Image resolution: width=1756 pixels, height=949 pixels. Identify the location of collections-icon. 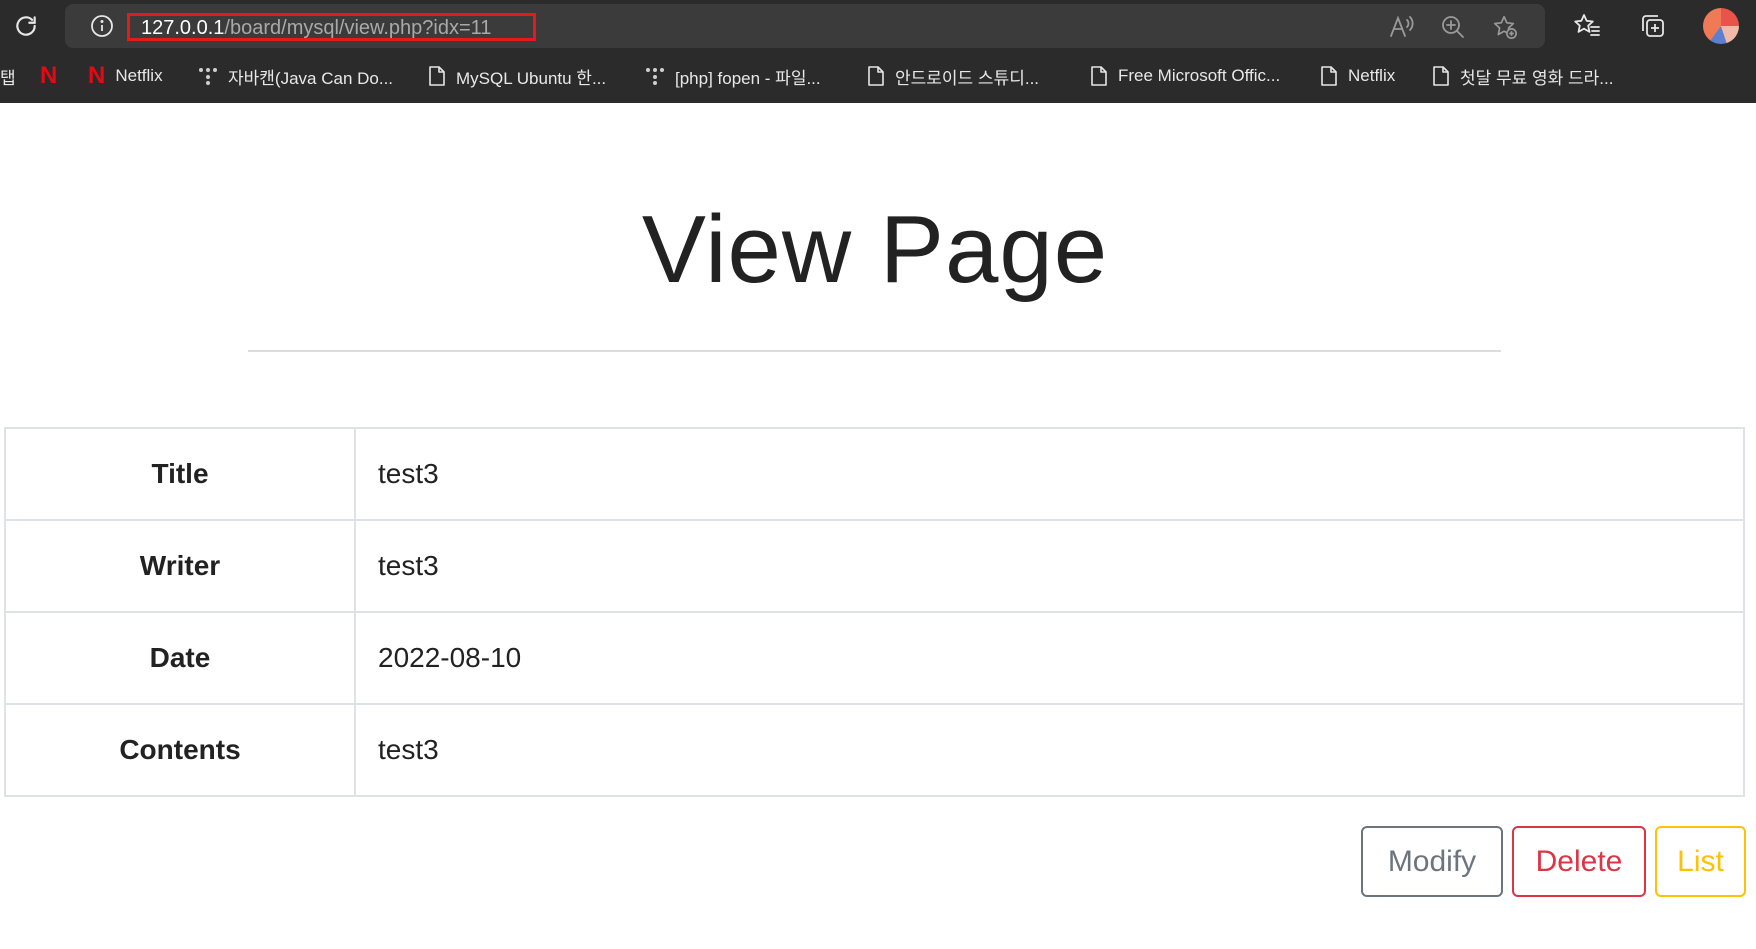
(1653, 26).